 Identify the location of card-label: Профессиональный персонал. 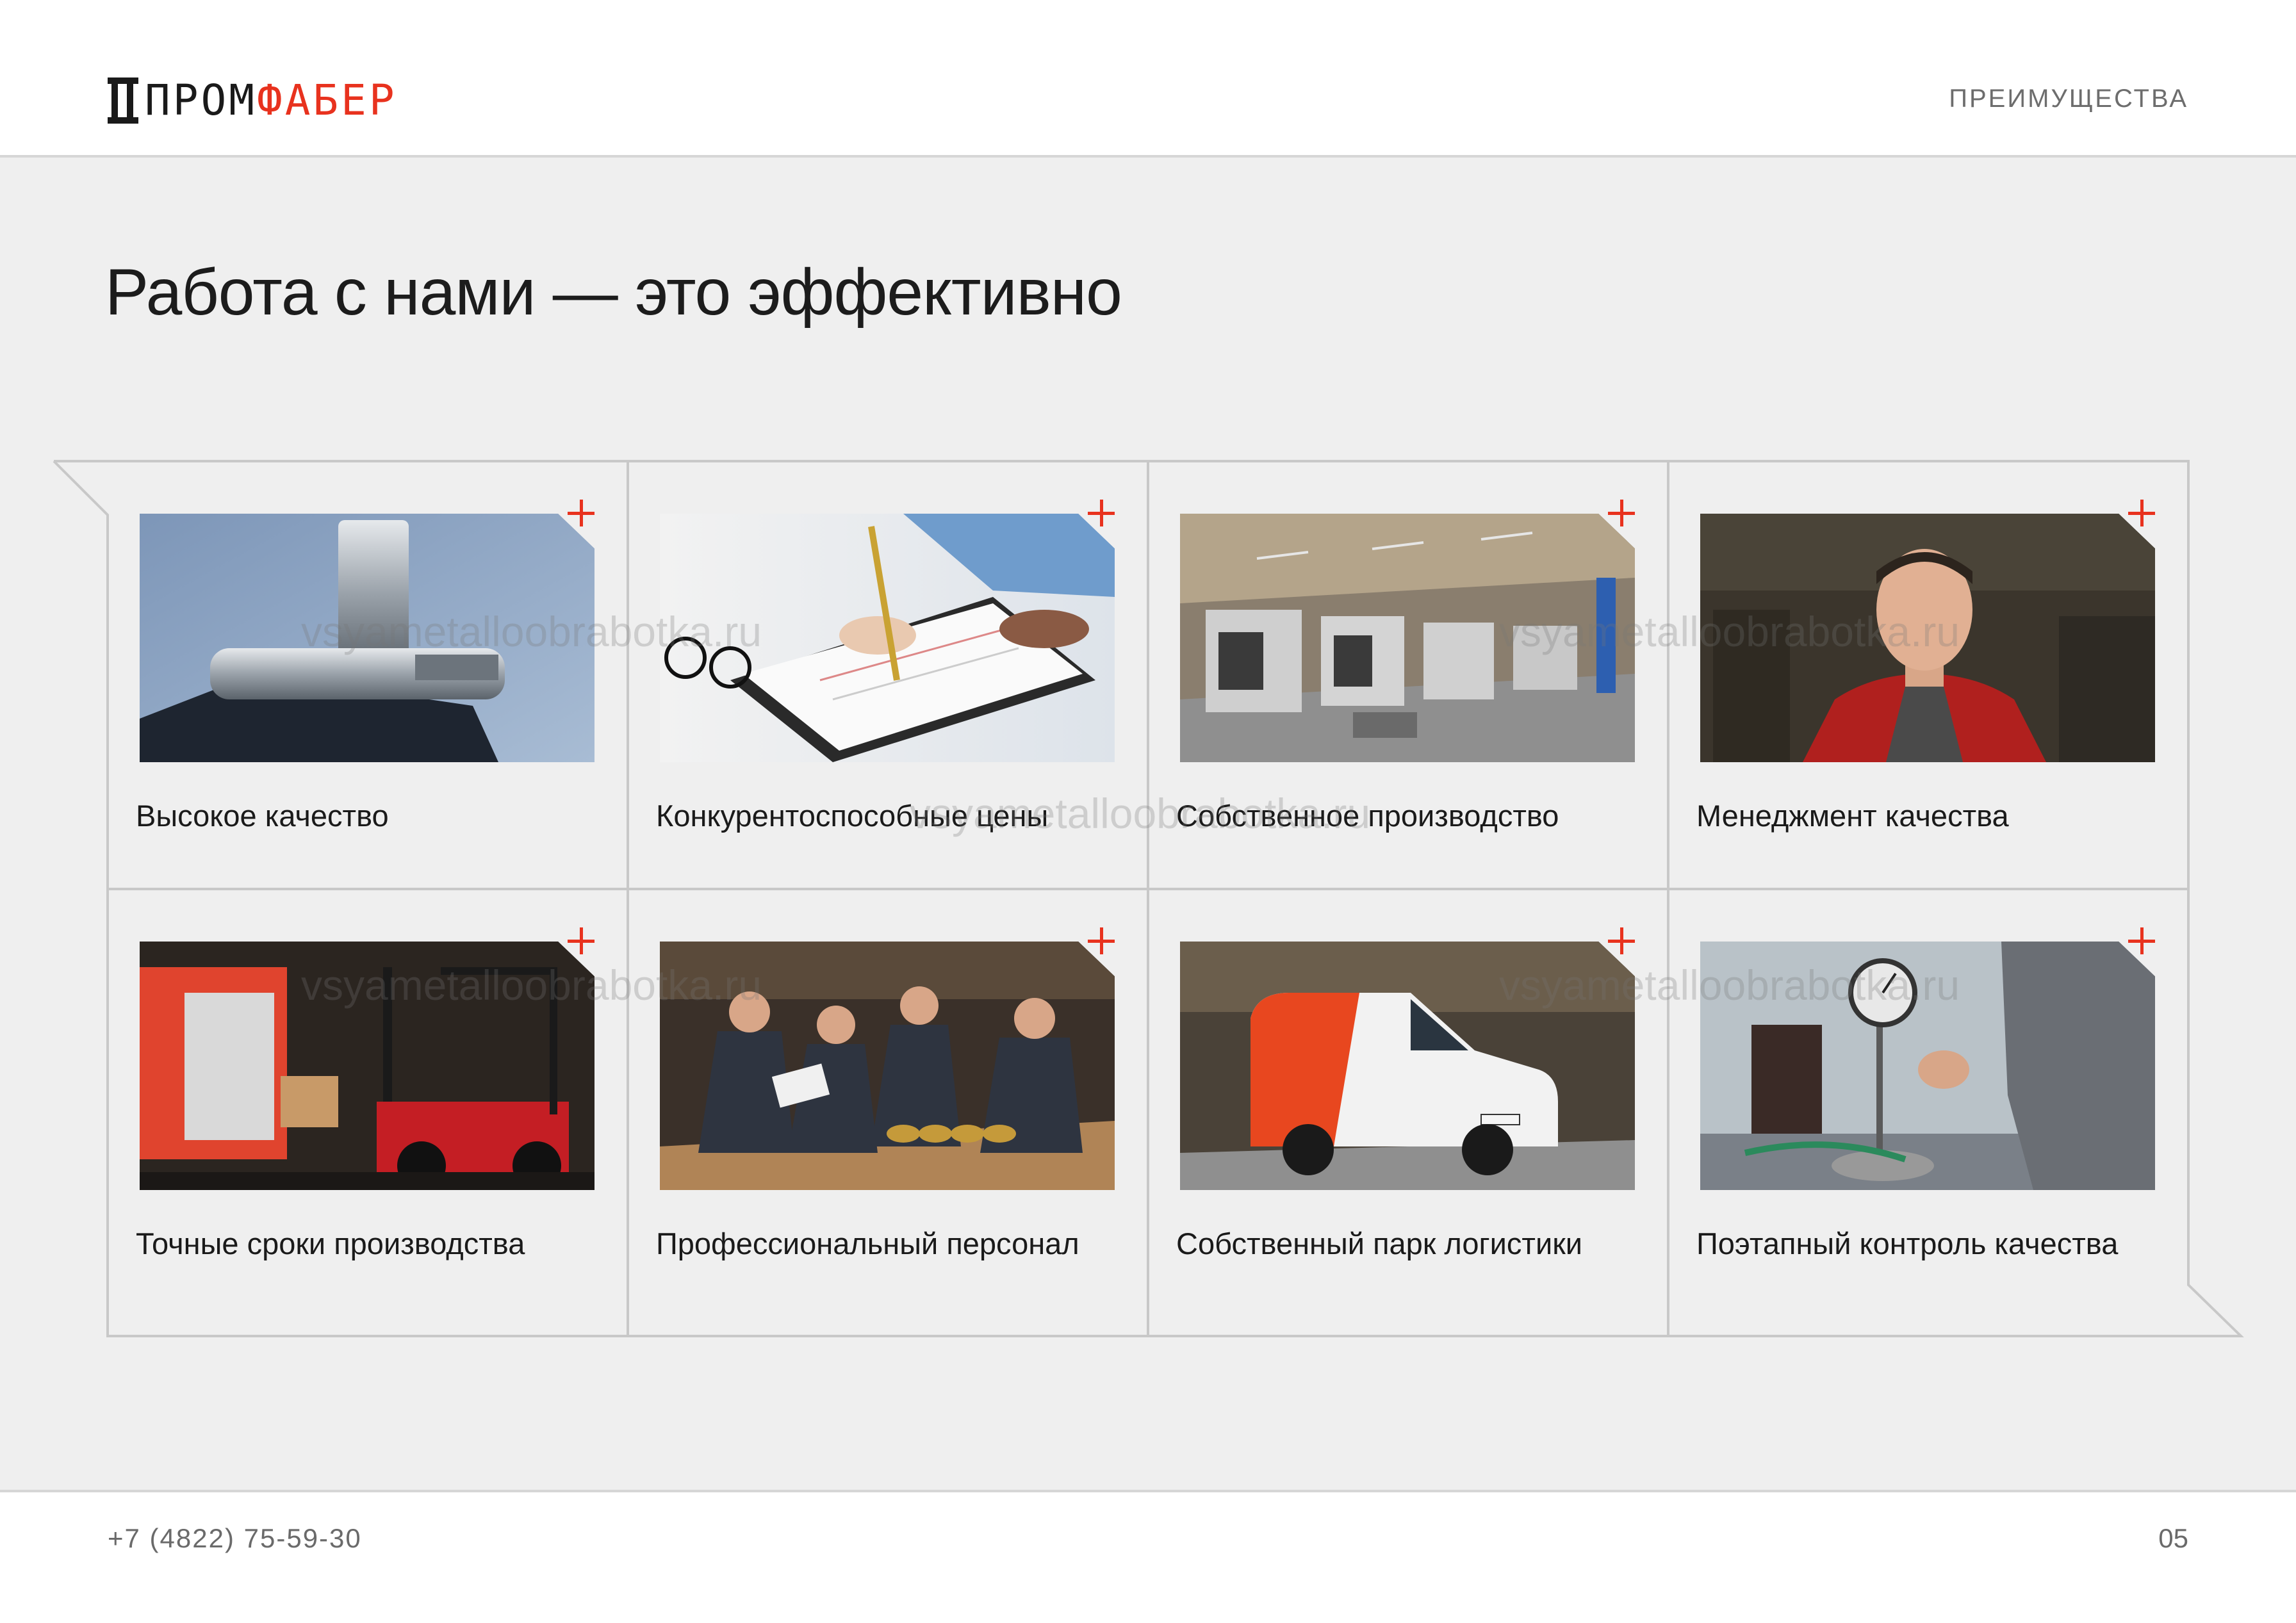
(868, 1243).